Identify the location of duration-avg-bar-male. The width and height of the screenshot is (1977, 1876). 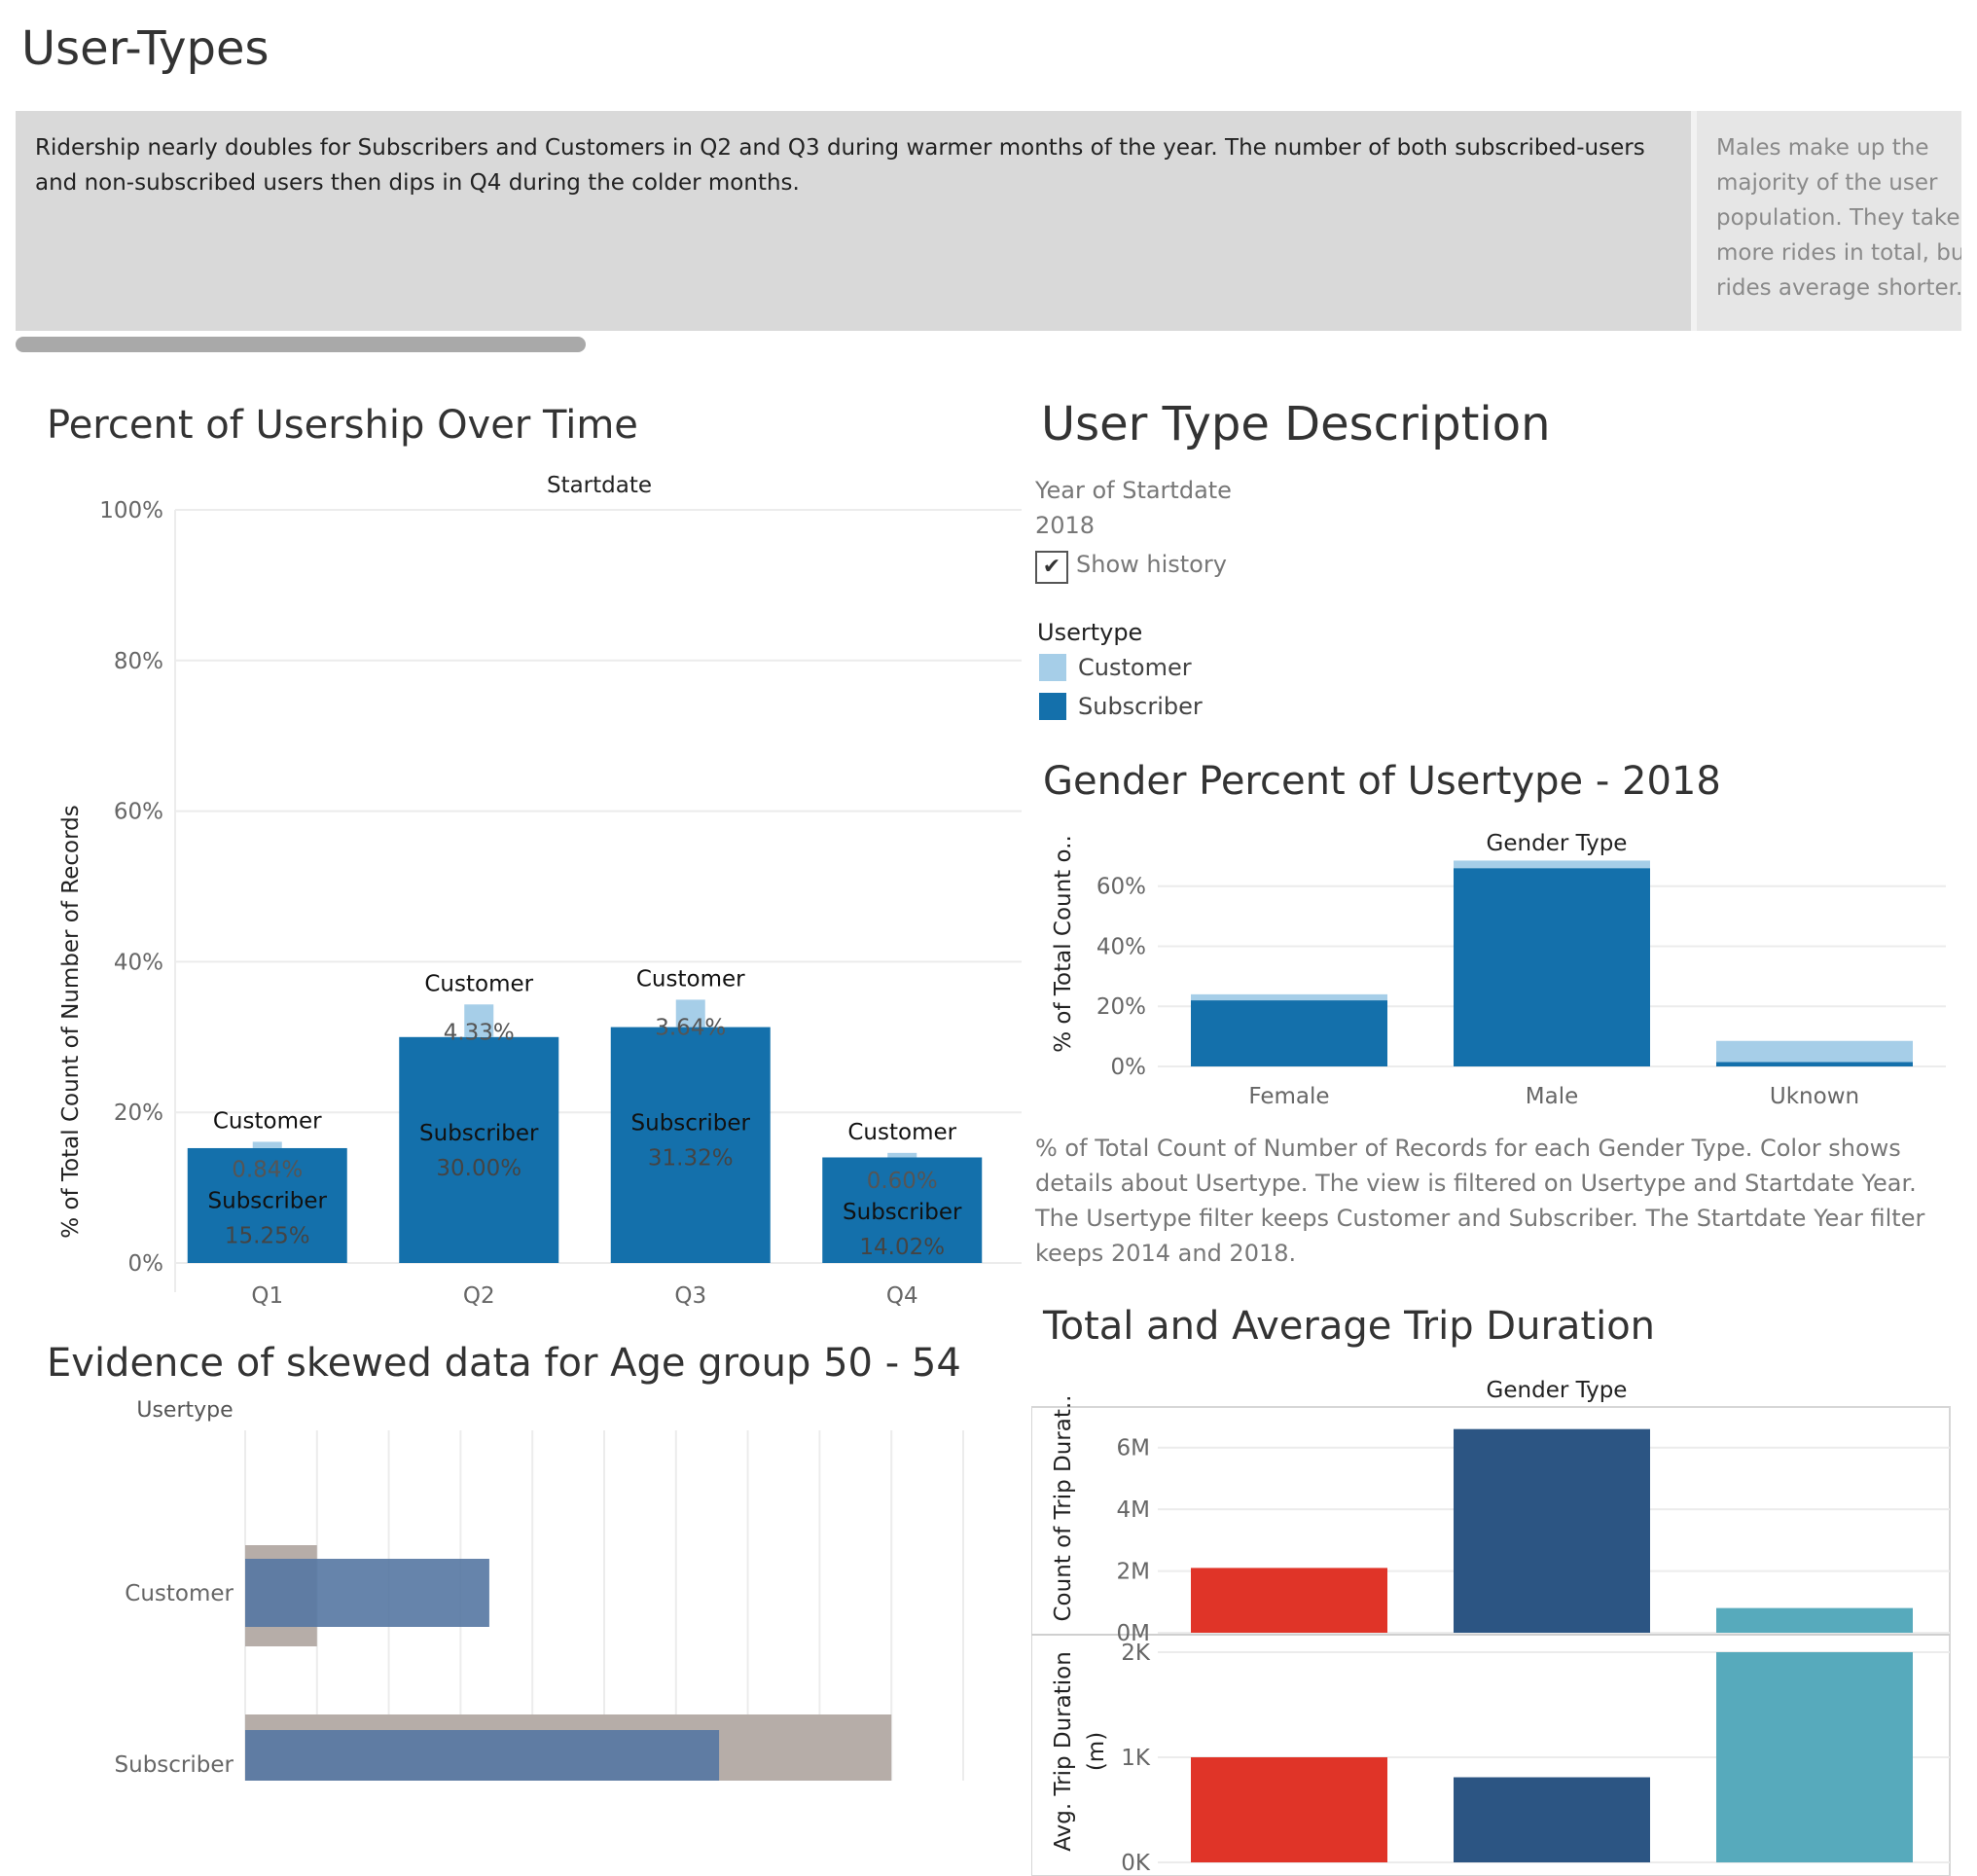
(1552, 1819).